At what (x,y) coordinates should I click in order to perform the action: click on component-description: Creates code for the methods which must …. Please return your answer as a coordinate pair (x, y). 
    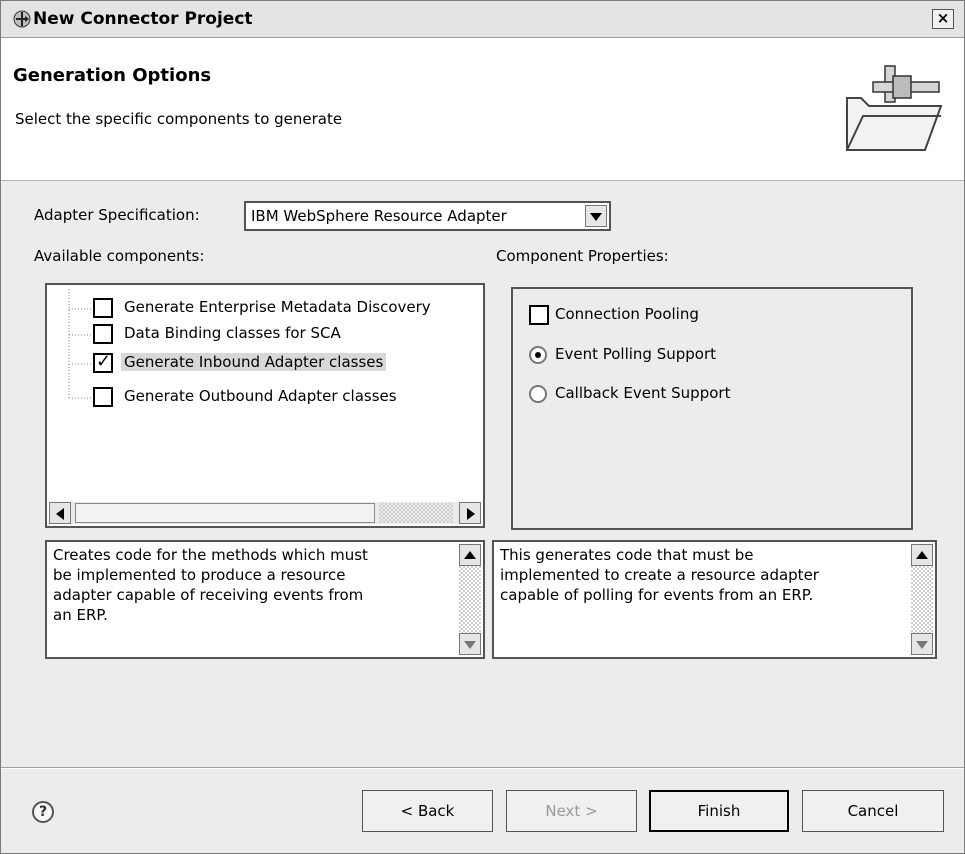
    Looking at the image, I should click on (265, 599).